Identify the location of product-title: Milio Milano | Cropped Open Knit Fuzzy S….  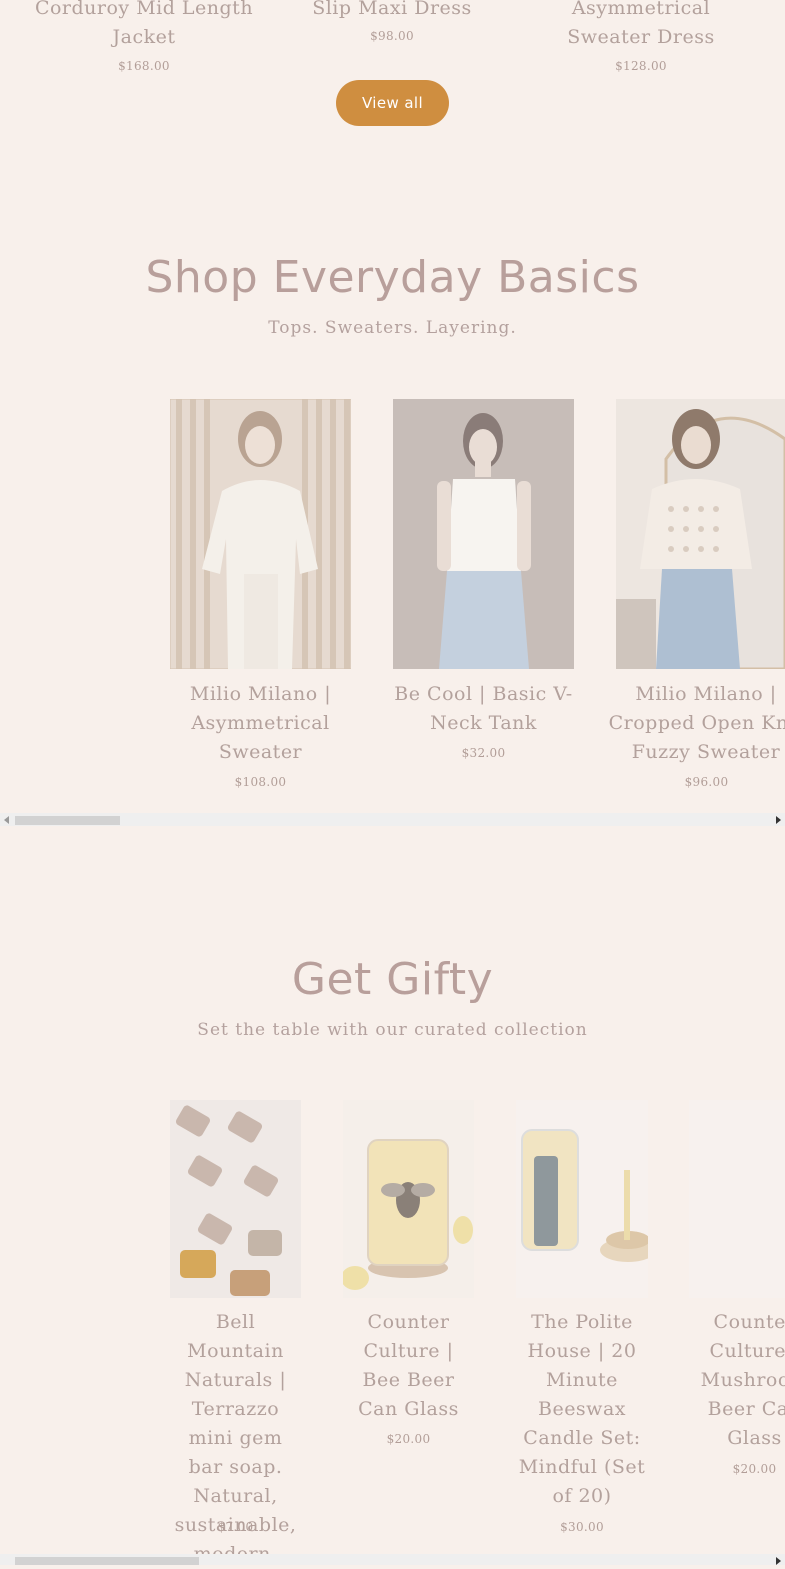
(695, 723).